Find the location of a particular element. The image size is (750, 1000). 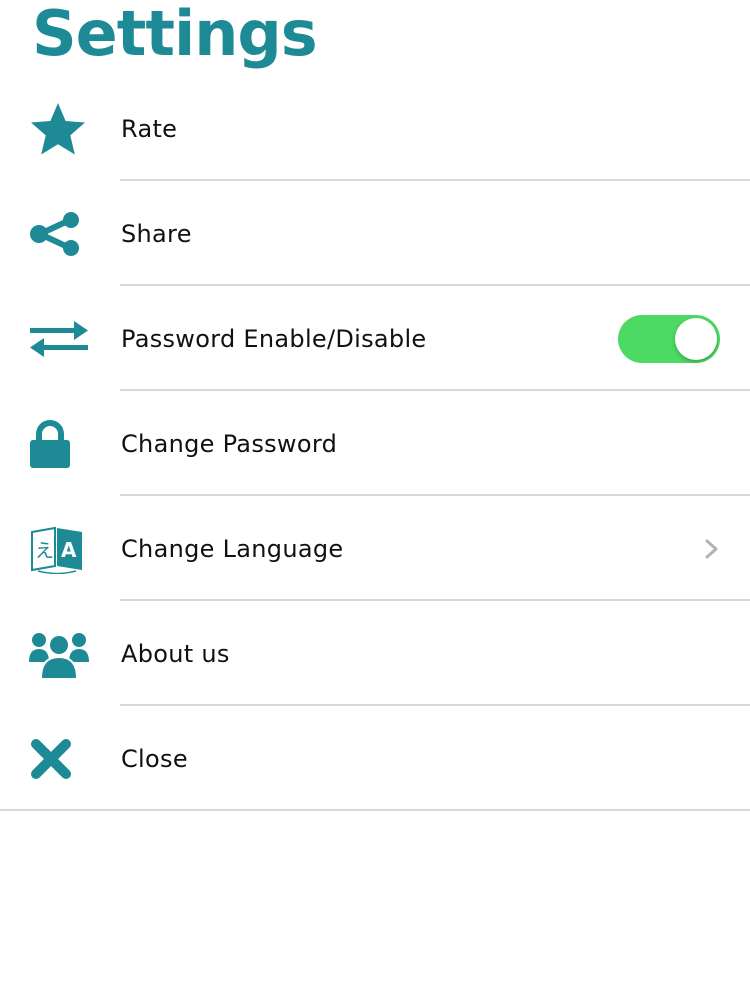

language-glyph-source: え is located at coordinates (44, 551).